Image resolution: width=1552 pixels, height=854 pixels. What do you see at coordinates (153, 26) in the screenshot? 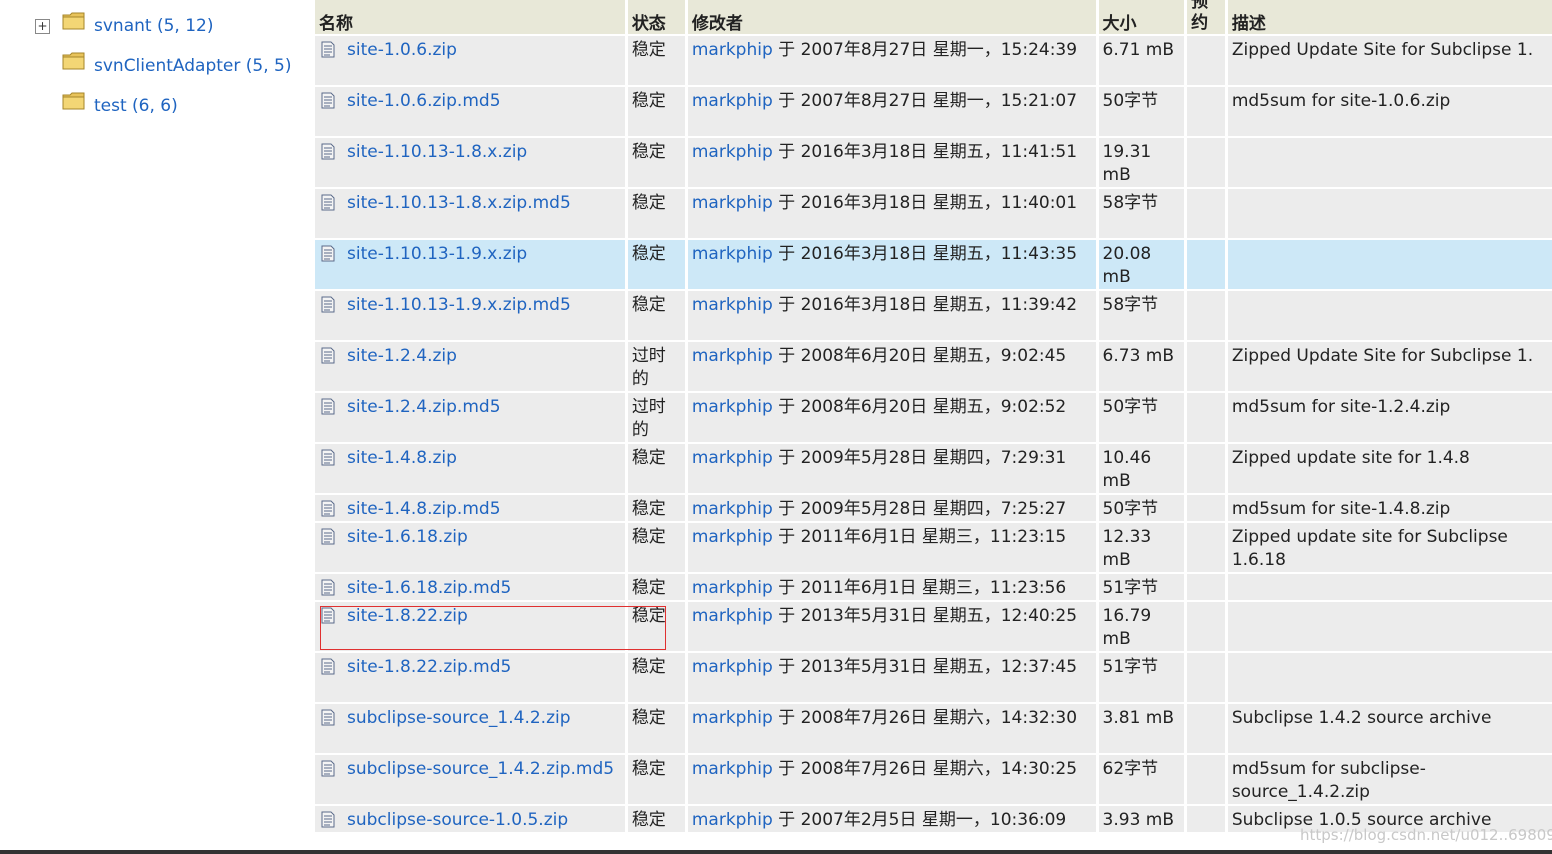
I see `tree-item-label: svnant (5, 12)` at bounding box center [153, 26].